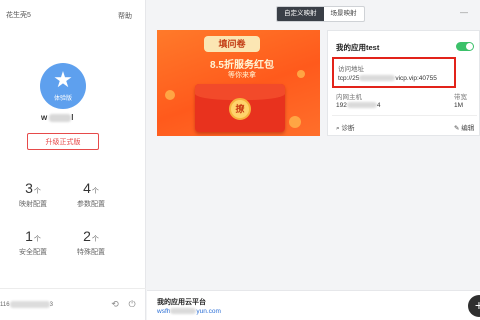  I want to click on access-address-box: 访问地址 tcp://25 vicp.vip:40755, so click(394, 72).